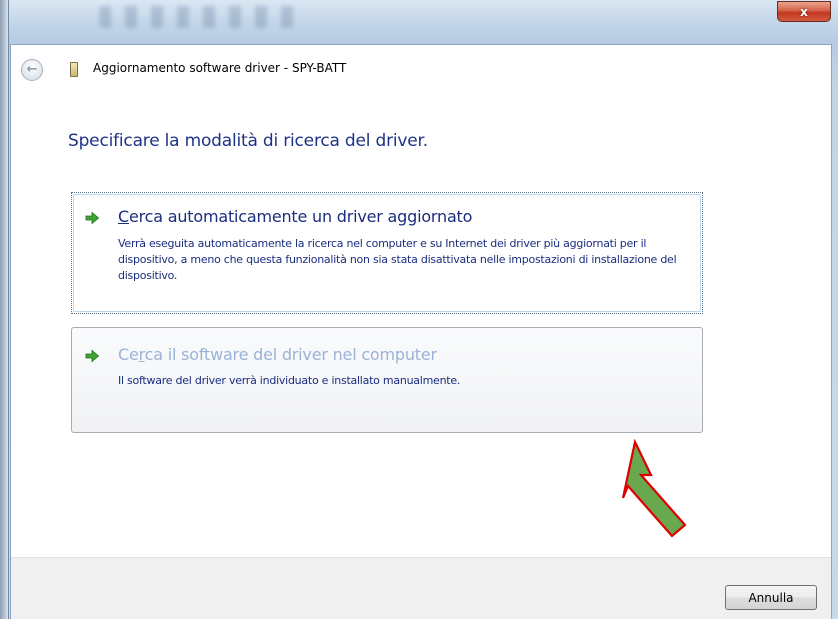 The image size is (838, 619). I want to click on option-title-text: Ce, so click(128, 354).